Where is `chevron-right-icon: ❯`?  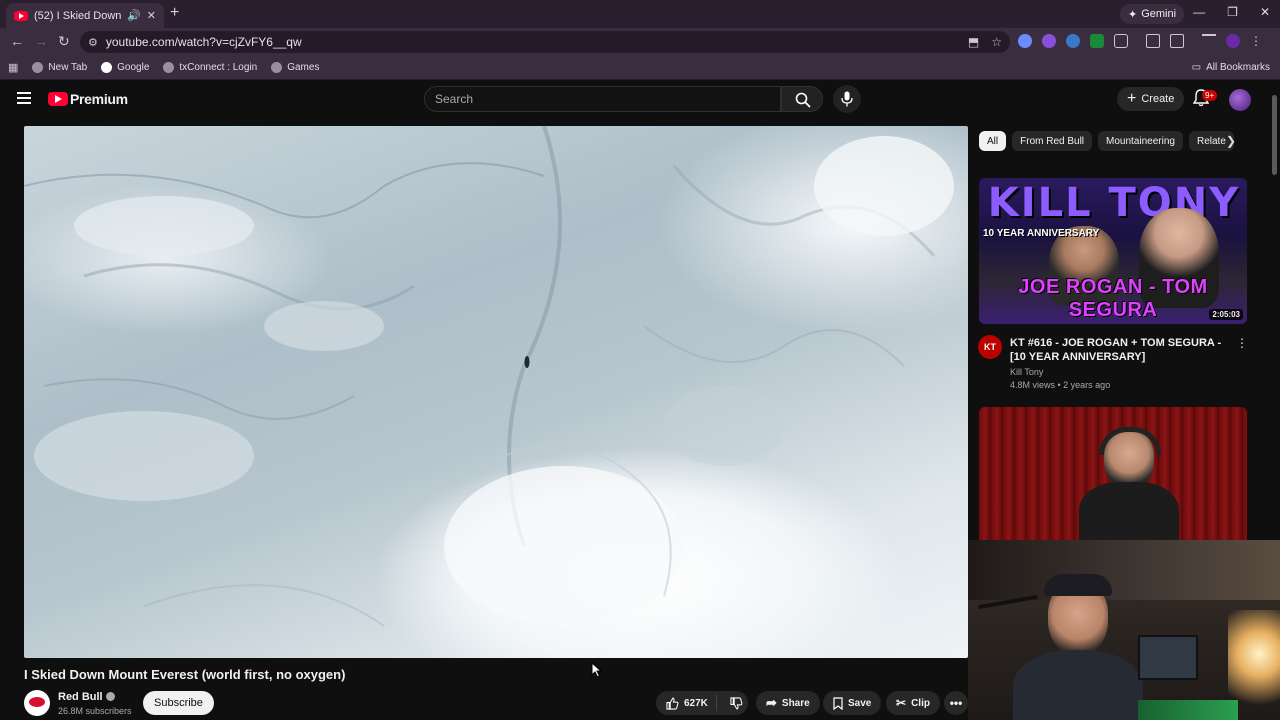 chevron-right-icon: ❯ is located at coordinates (1231, 141).